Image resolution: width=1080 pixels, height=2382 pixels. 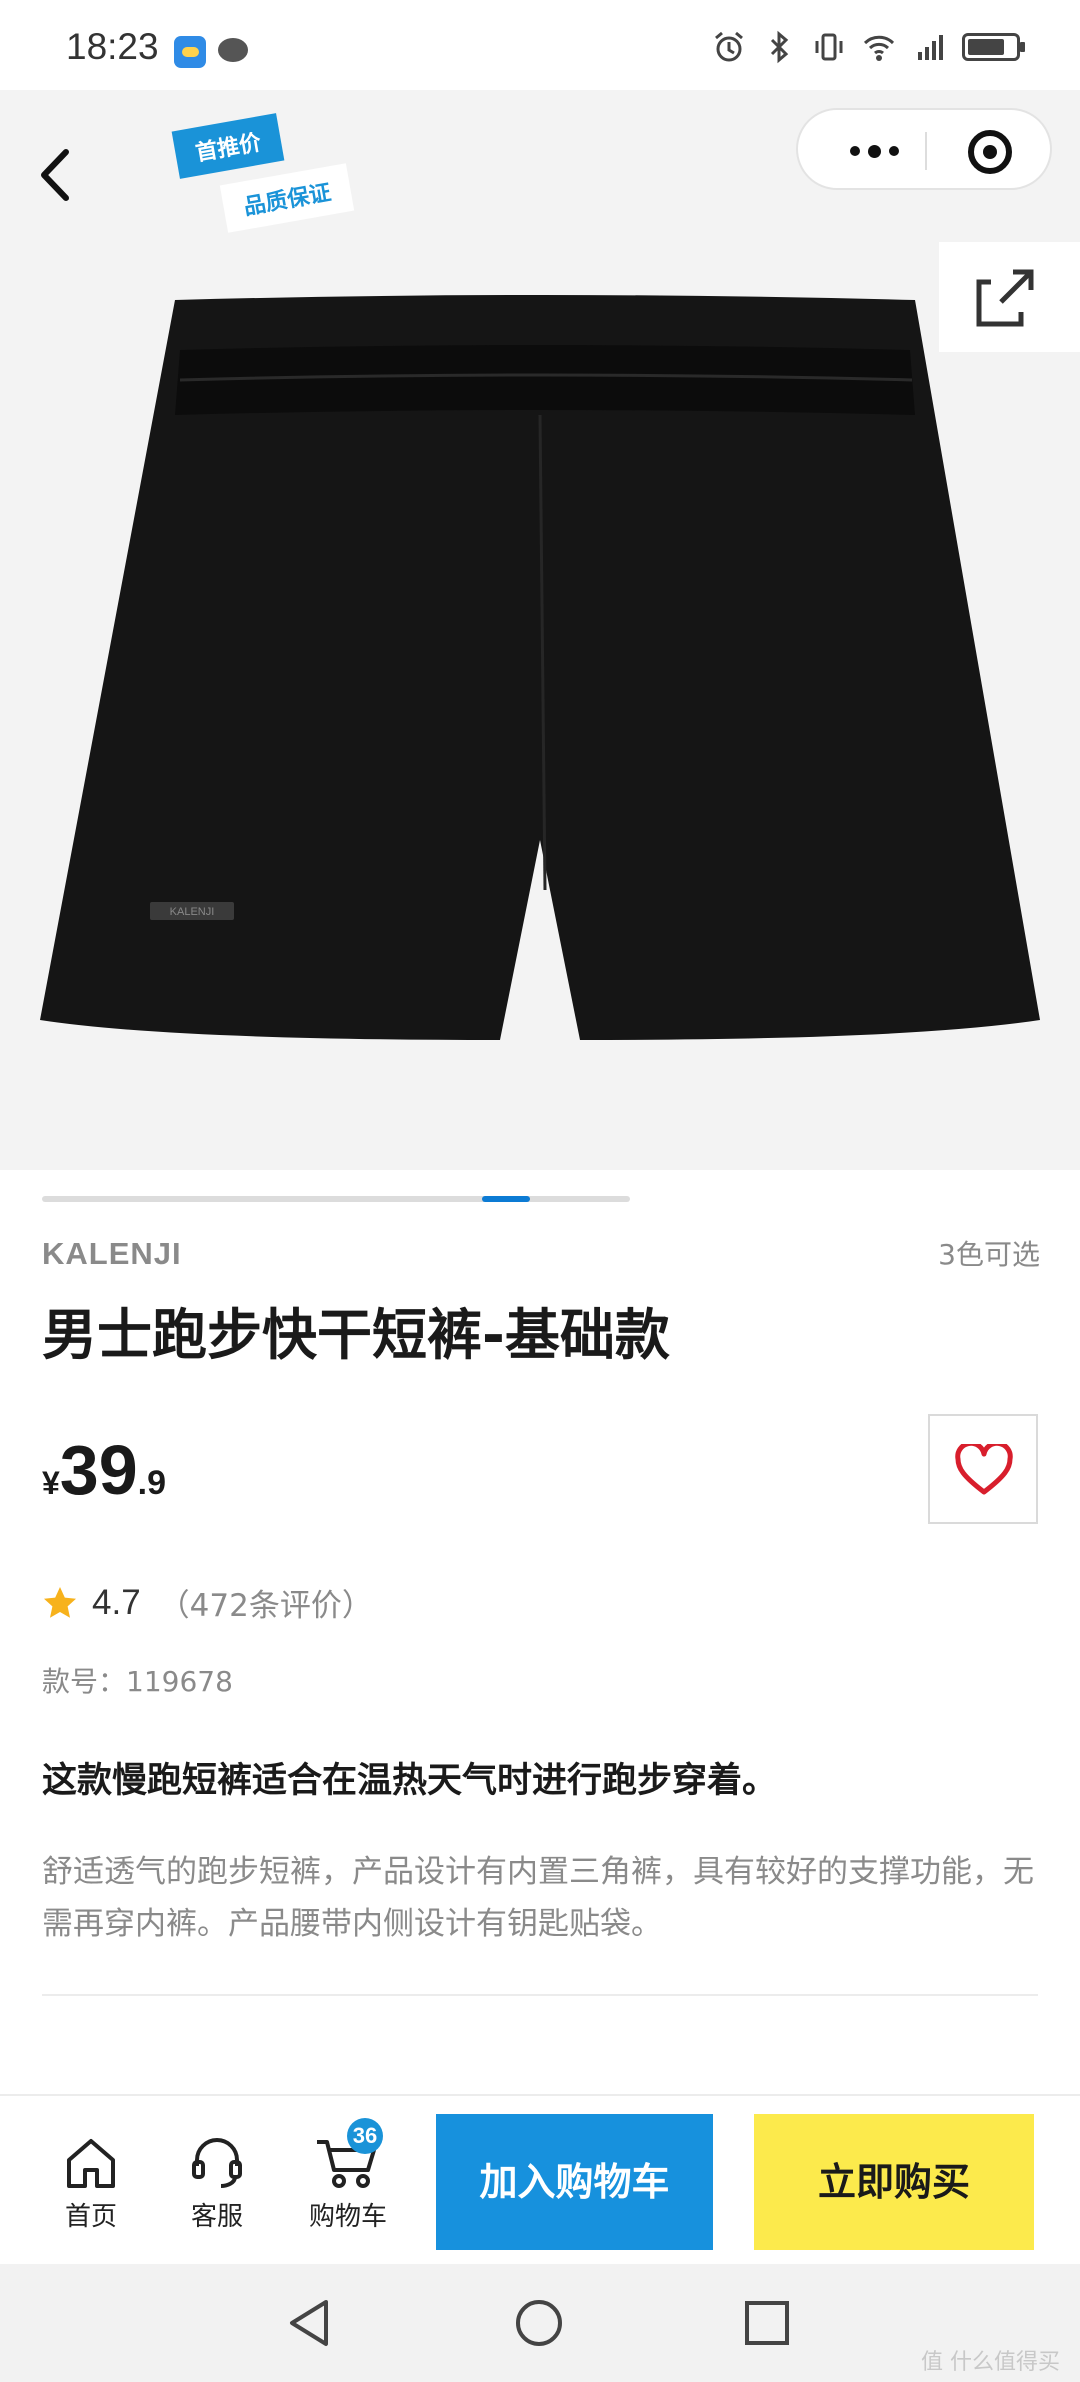 I want to click on close-target-icon, so click(x=990, y=152).